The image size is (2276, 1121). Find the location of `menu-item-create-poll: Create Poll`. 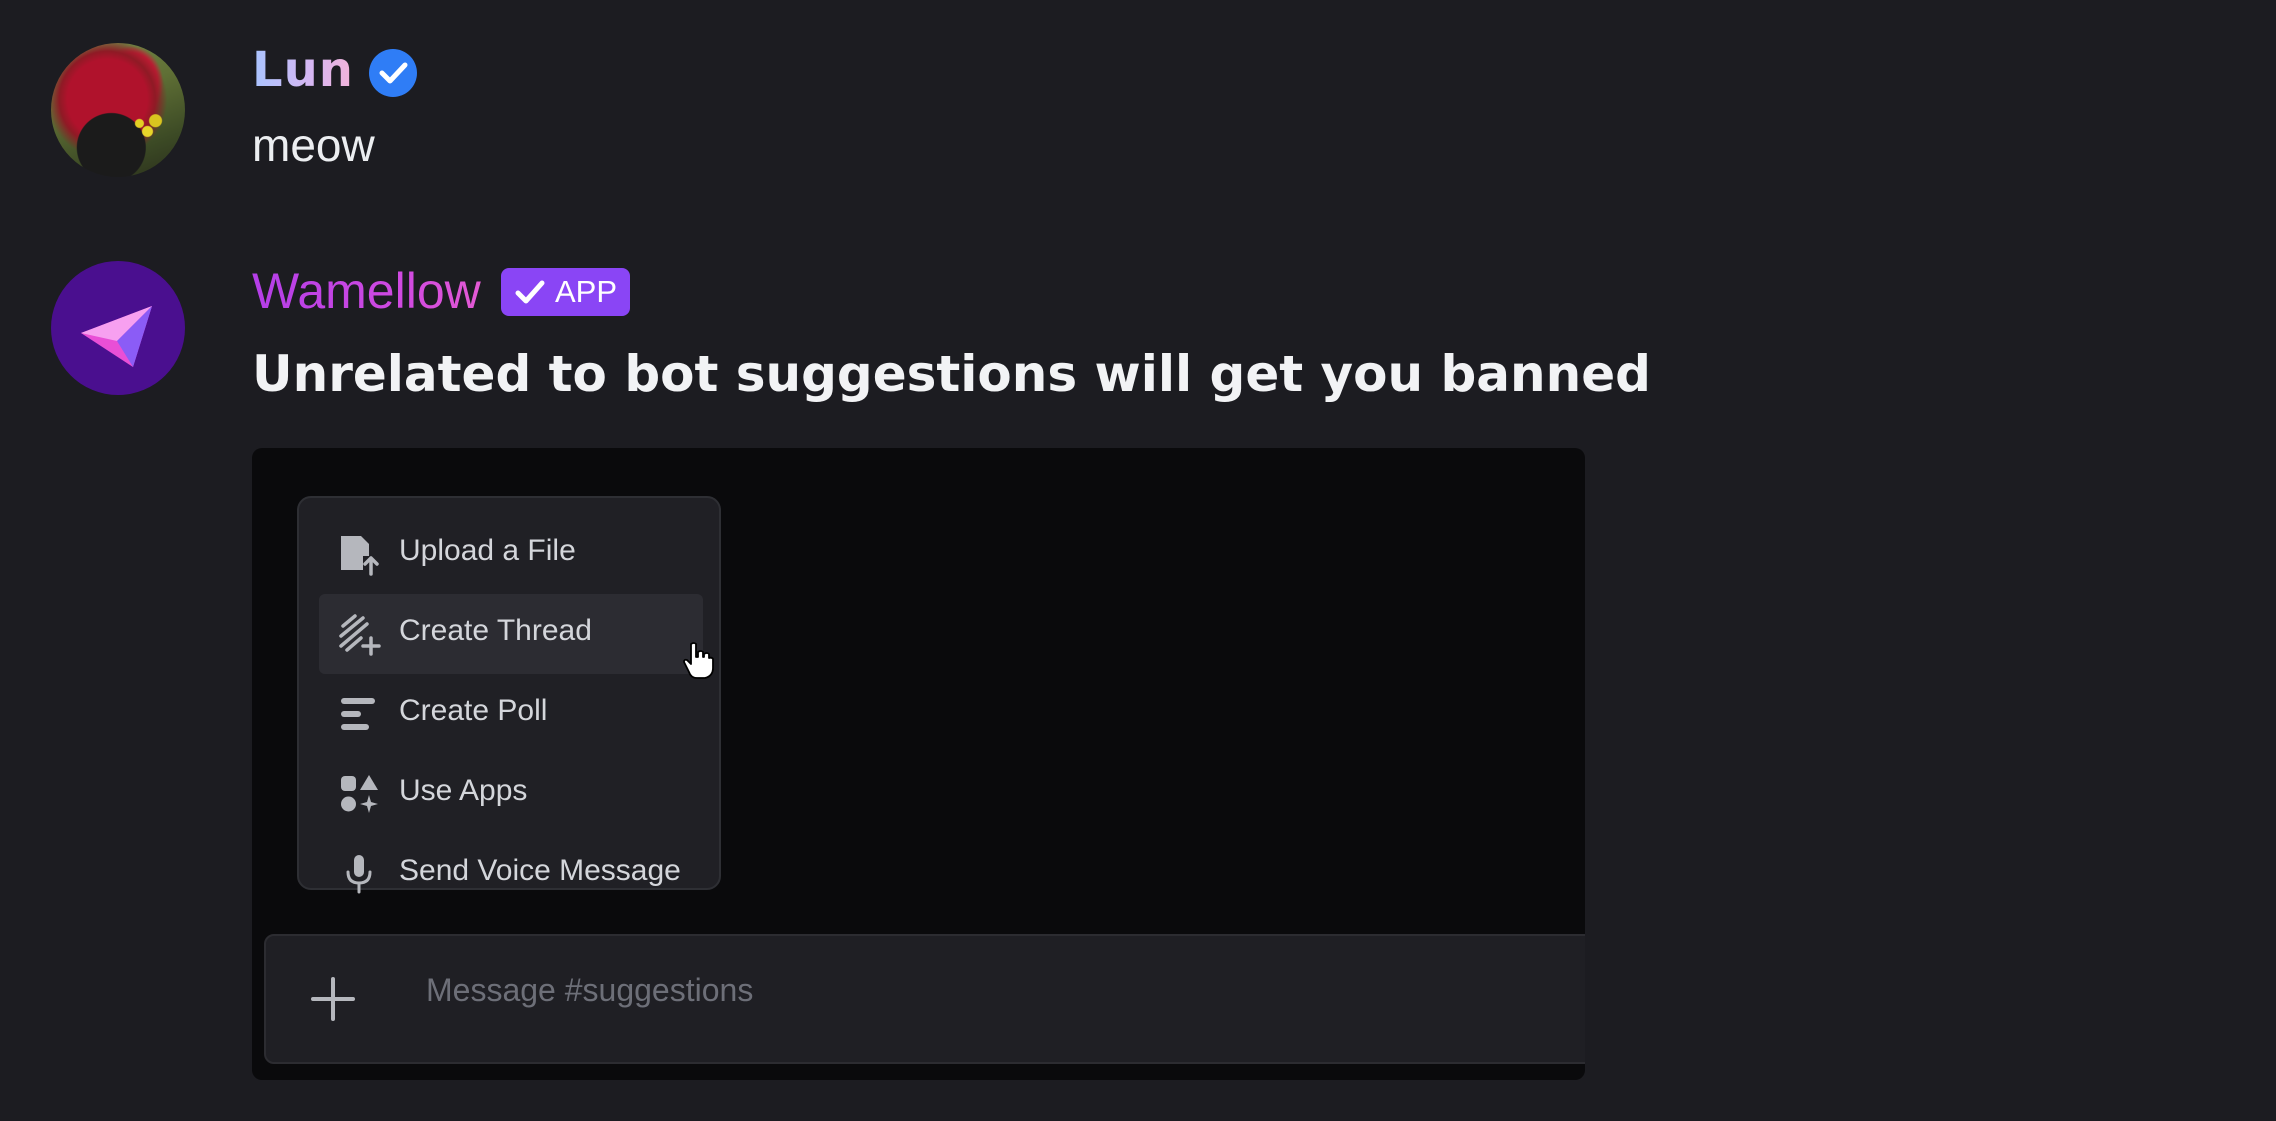

menu-item-create-poll: Create Poll is located at coordinates (511, 714).